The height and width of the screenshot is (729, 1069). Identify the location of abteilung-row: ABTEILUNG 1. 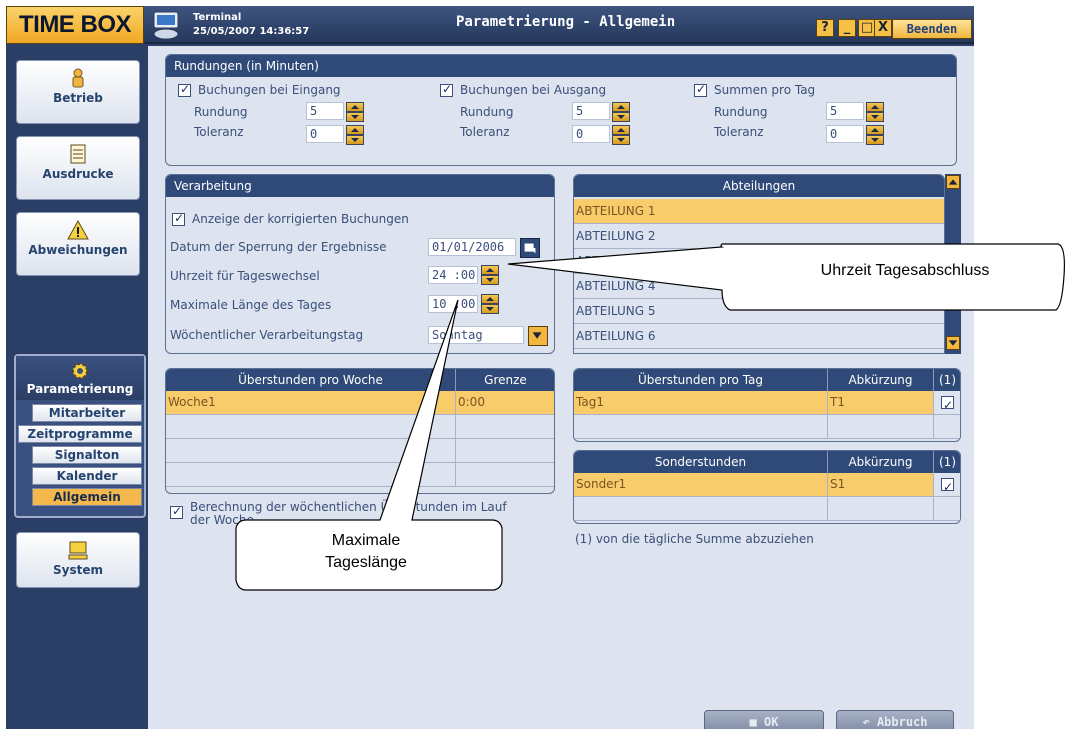
(759, 211).